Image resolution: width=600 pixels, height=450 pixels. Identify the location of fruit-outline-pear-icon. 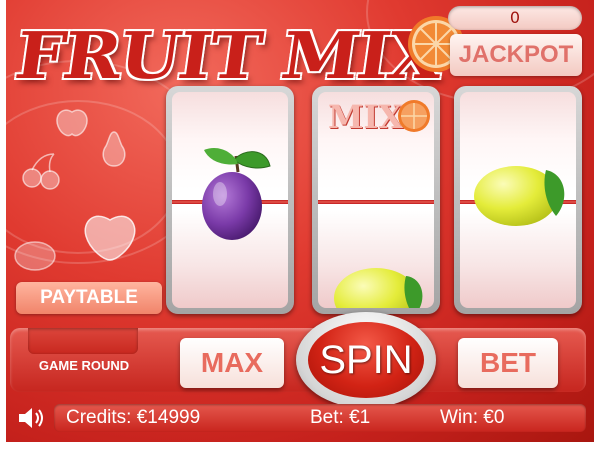
(114, 149).